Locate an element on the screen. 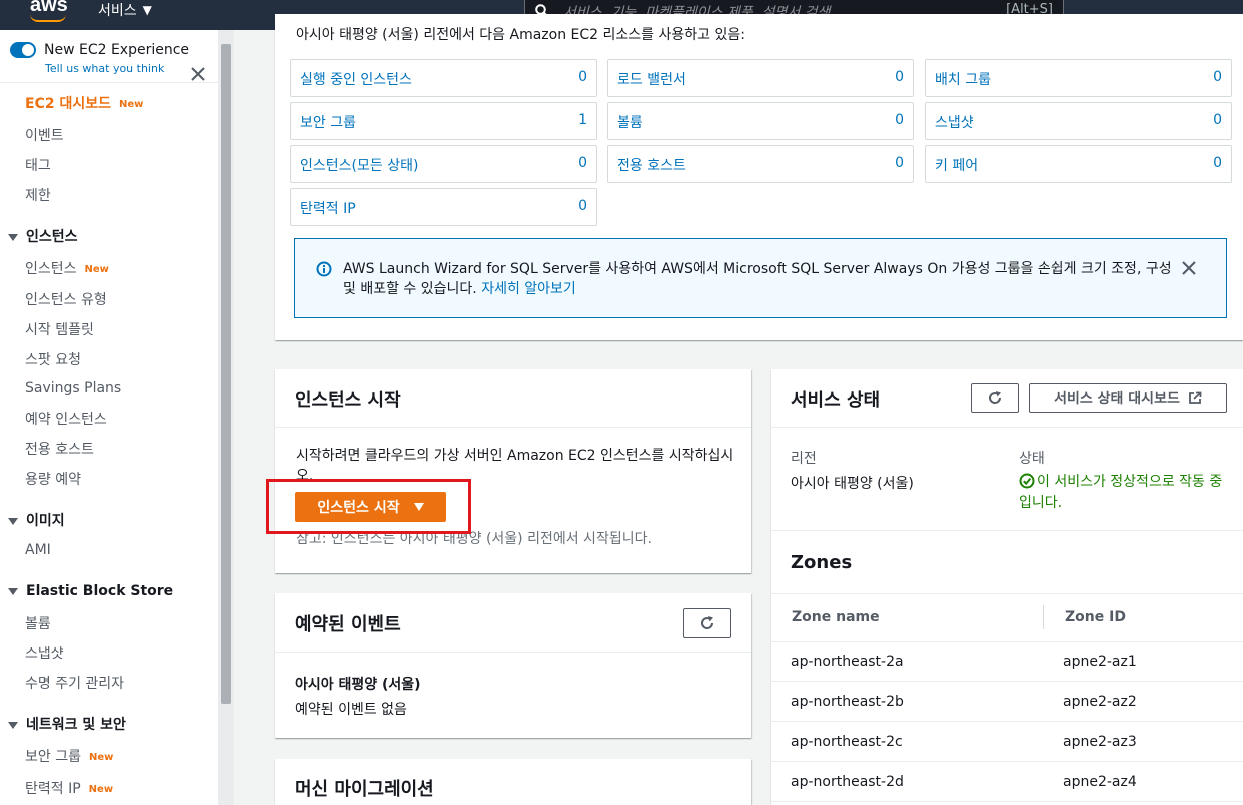 Image resolution: width=1243 pixels, height=805 pixels. external-link-icon is located at coordinates (1195, 397).